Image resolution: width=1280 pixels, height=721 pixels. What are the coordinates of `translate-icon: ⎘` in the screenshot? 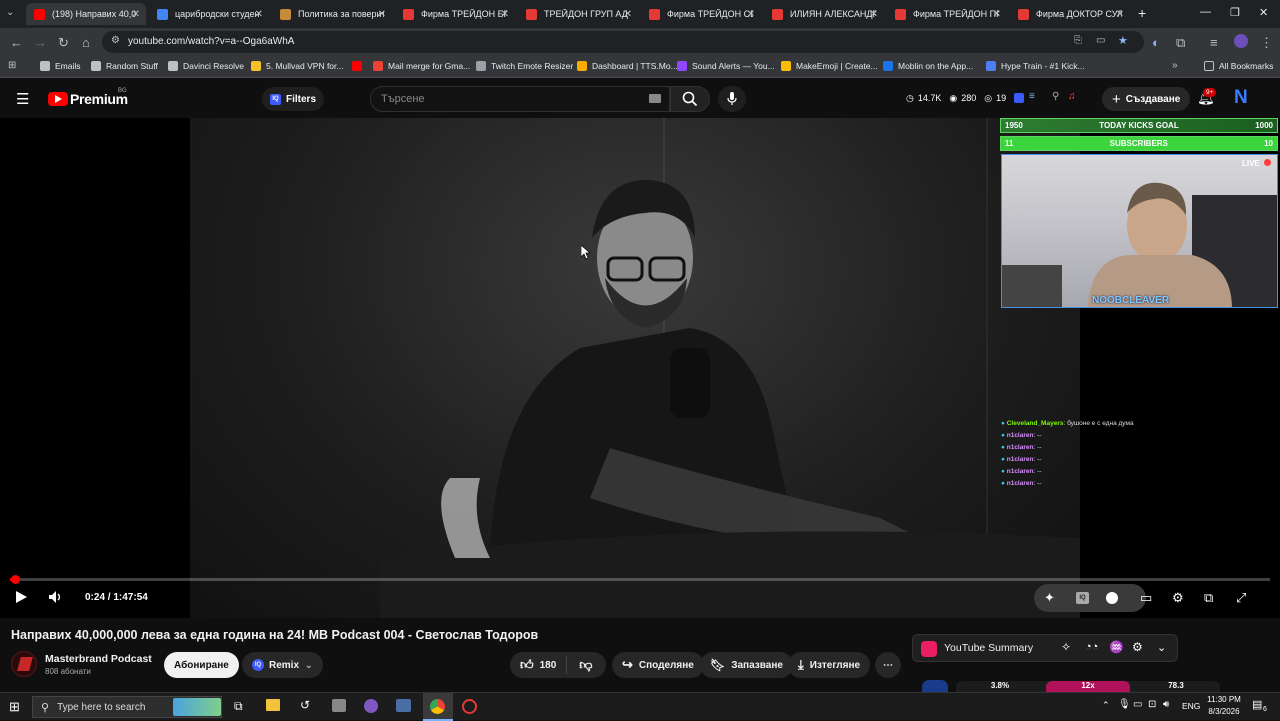 It's located at (1078, 40).